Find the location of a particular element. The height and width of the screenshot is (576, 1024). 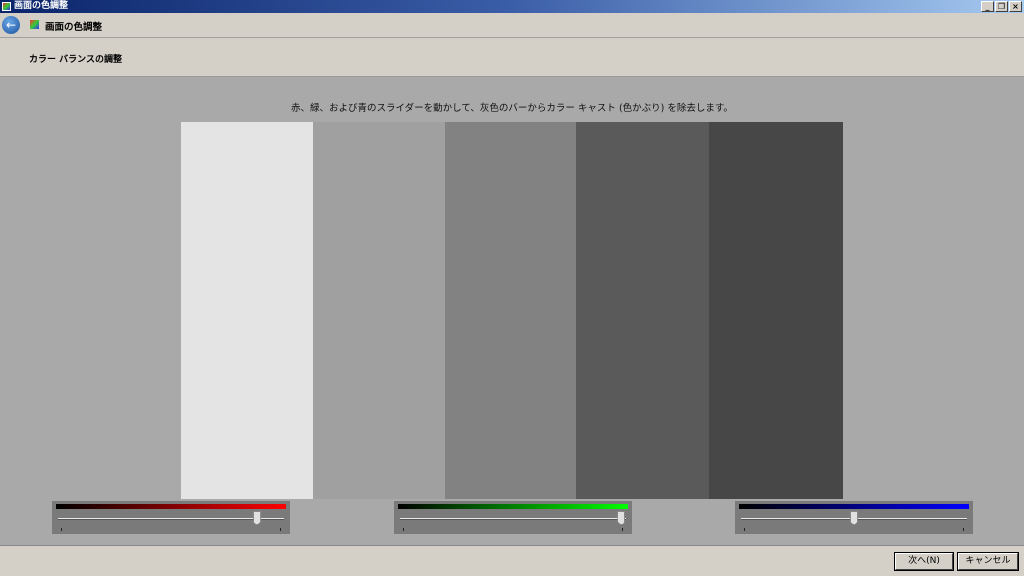

title-bar: 画面の色調整 _ ❐ × is located at coordinates (512, 6).